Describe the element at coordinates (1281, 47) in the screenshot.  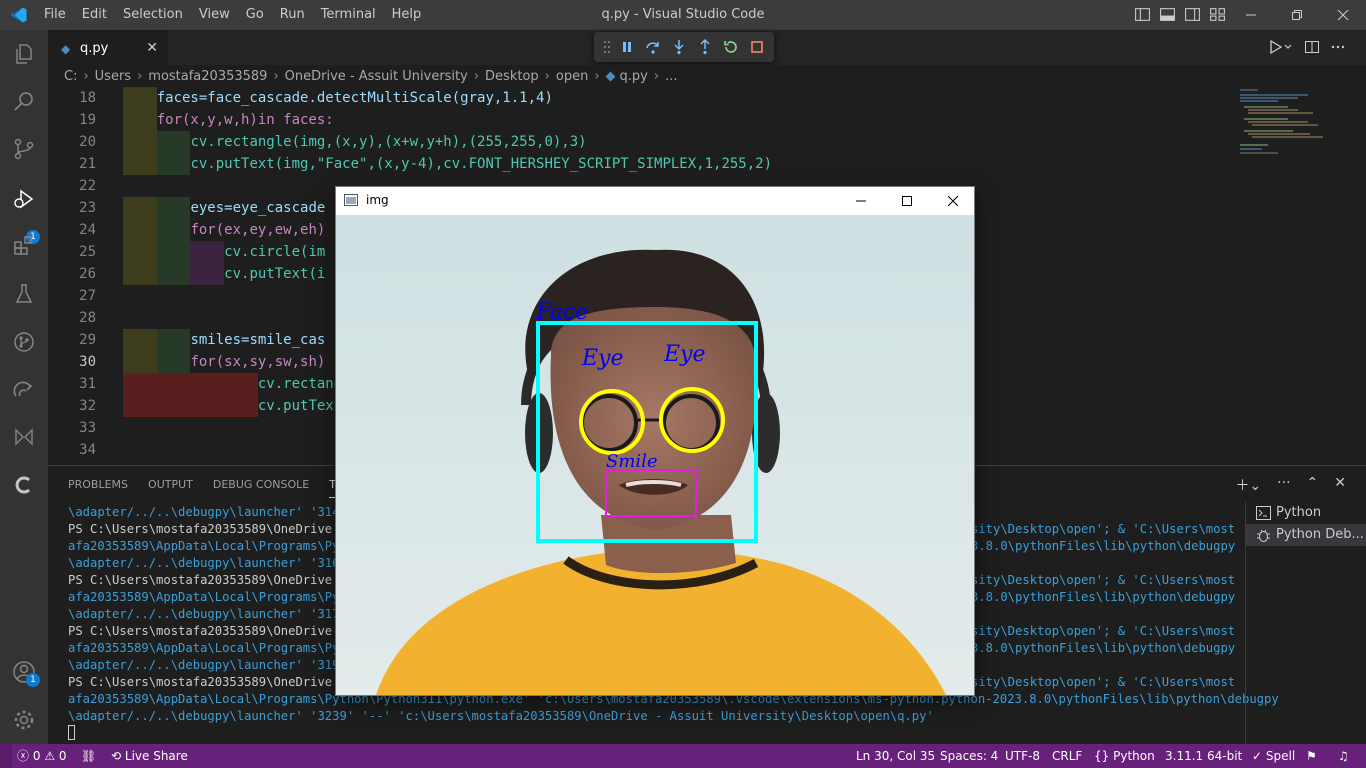
I see `run-python-file-icon` at that location.